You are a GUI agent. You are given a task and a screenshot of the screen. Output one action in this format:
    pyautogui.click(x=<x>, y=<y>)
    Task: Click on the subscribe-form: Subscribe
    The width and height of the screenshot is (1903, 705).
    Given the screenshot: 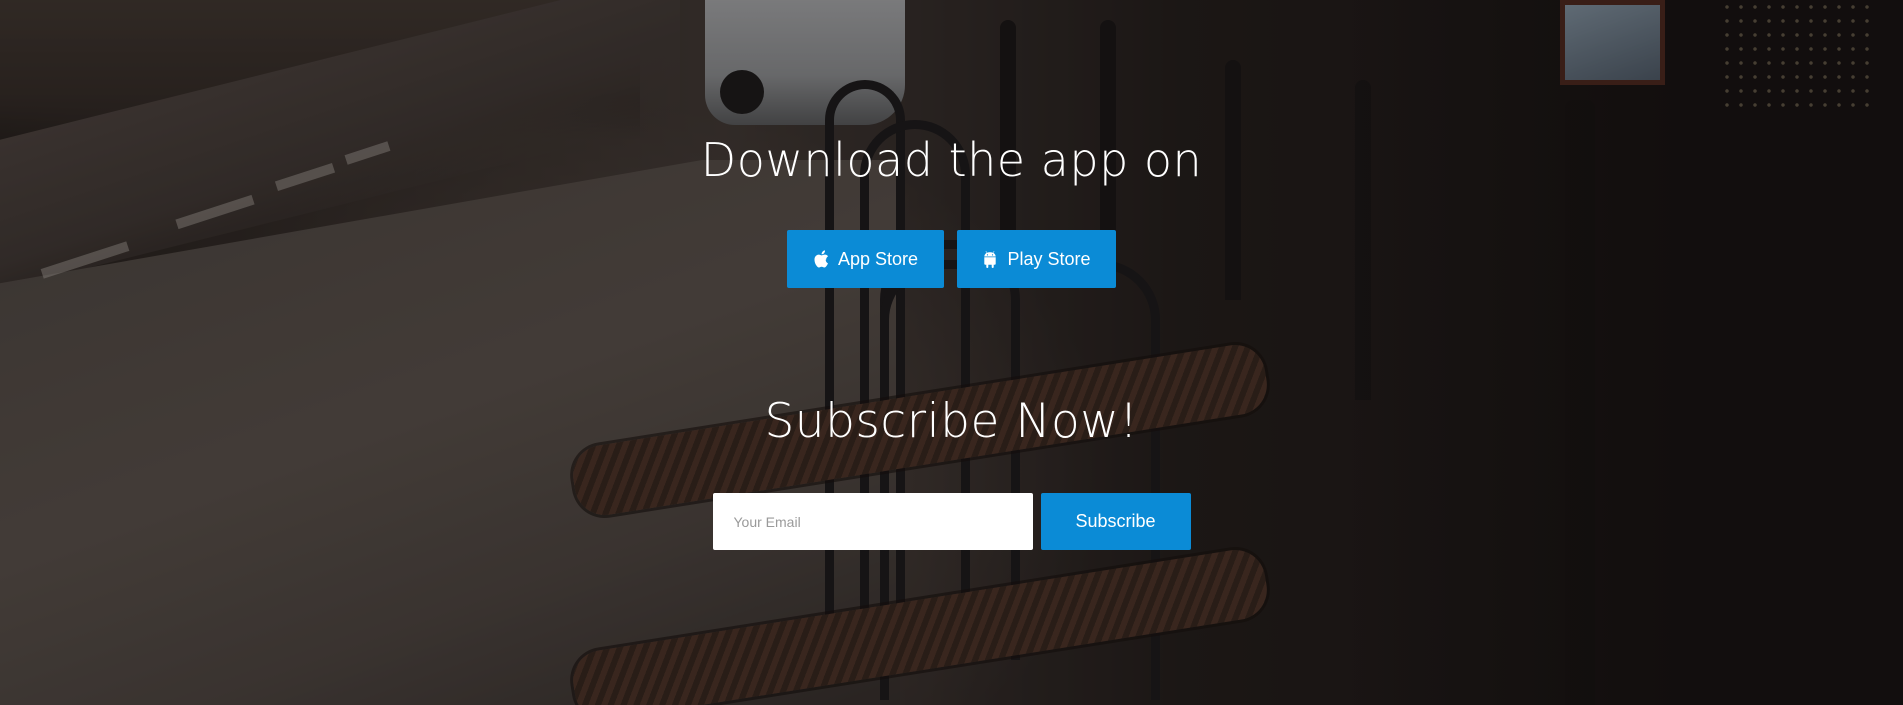 What is the action you would take?
    pyautogui.click(x=951, y=521)
    